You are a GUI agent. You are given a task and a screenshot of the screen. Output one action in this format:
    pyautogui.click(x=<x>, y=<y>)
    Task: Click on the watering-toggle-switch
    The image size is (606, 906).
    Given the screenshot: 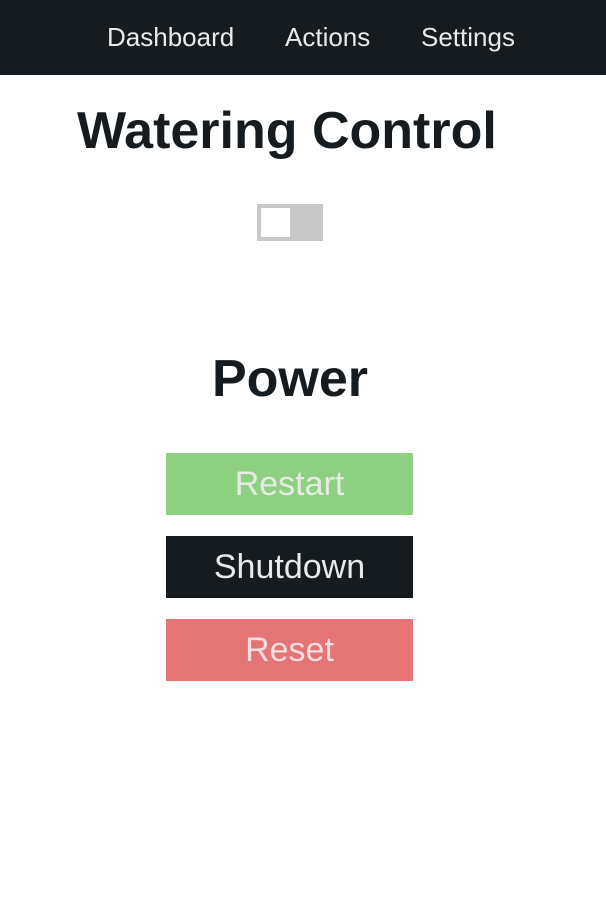 What is the action you would take?
    pyautogui.click(x=290, y=222)
    